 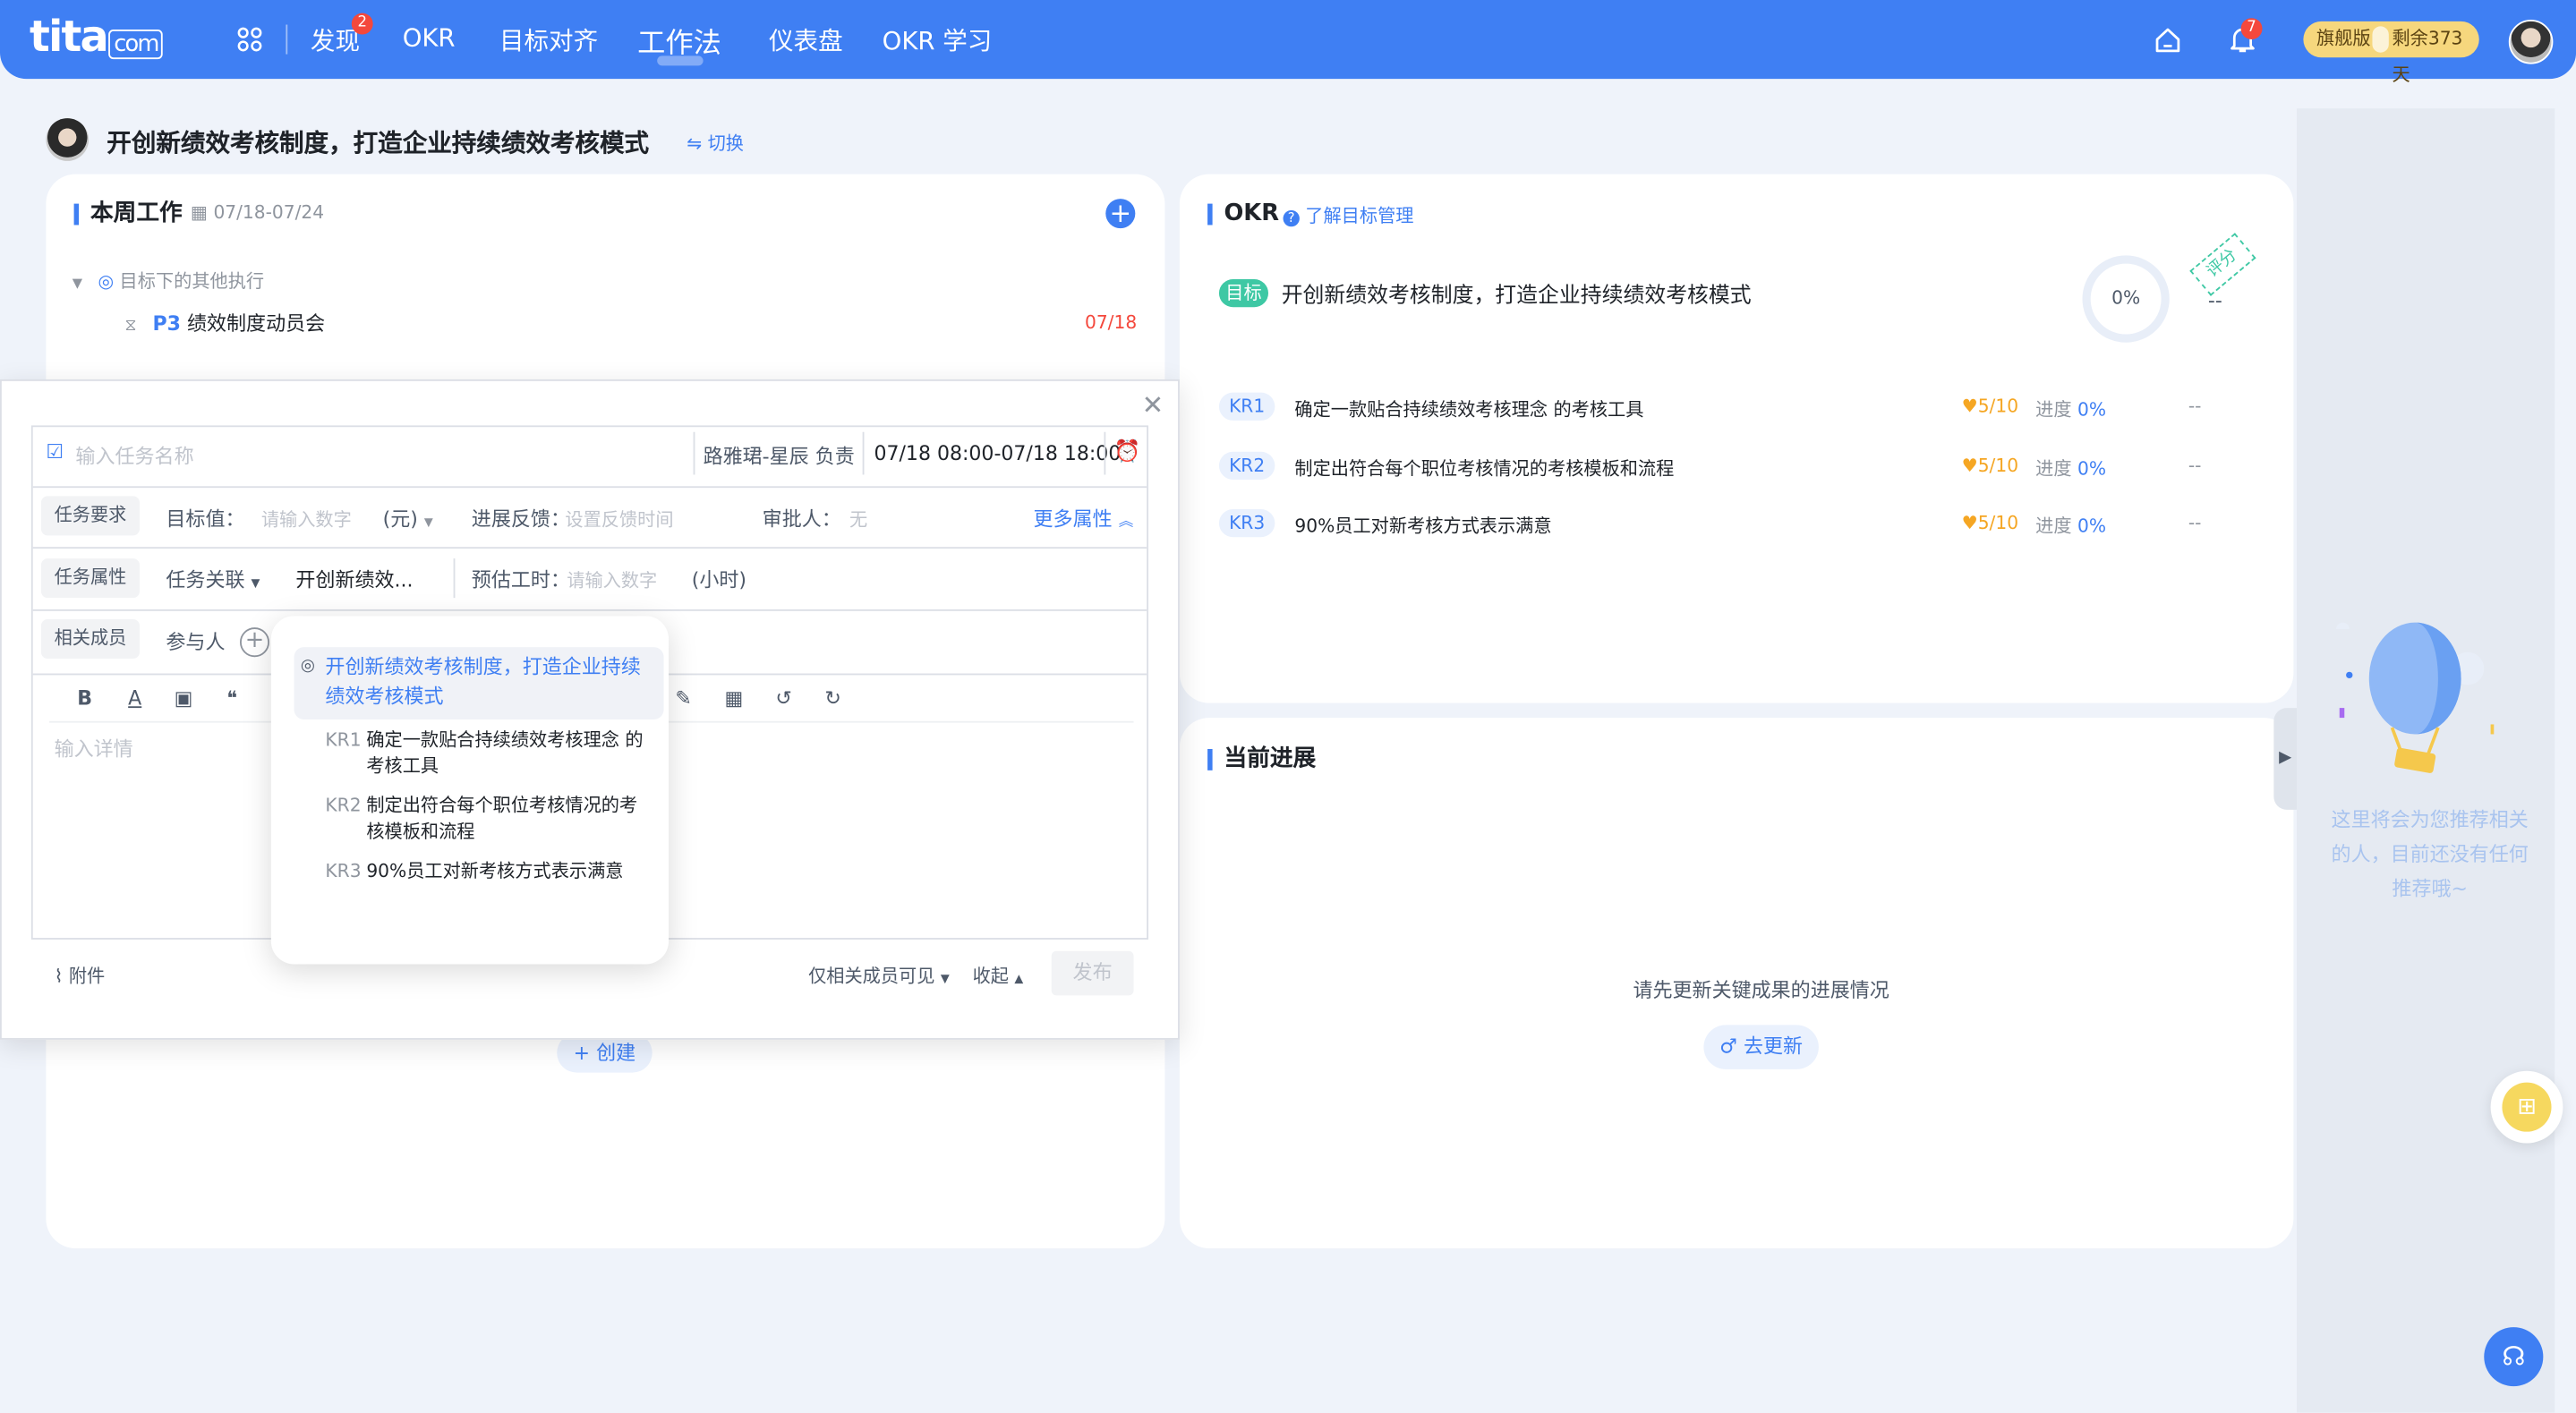 What do you see at coordinates (1246, 524) in the screenshot?
I see `kr-tag: KR3` at bounding box center [1246, 524].